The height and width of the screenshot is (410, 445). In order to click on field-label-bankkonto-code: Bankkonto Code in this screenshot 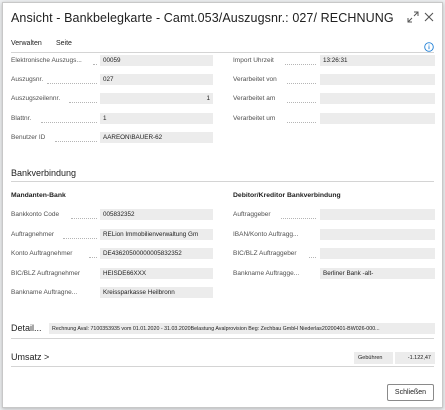, I will do `click(35, 214)`.